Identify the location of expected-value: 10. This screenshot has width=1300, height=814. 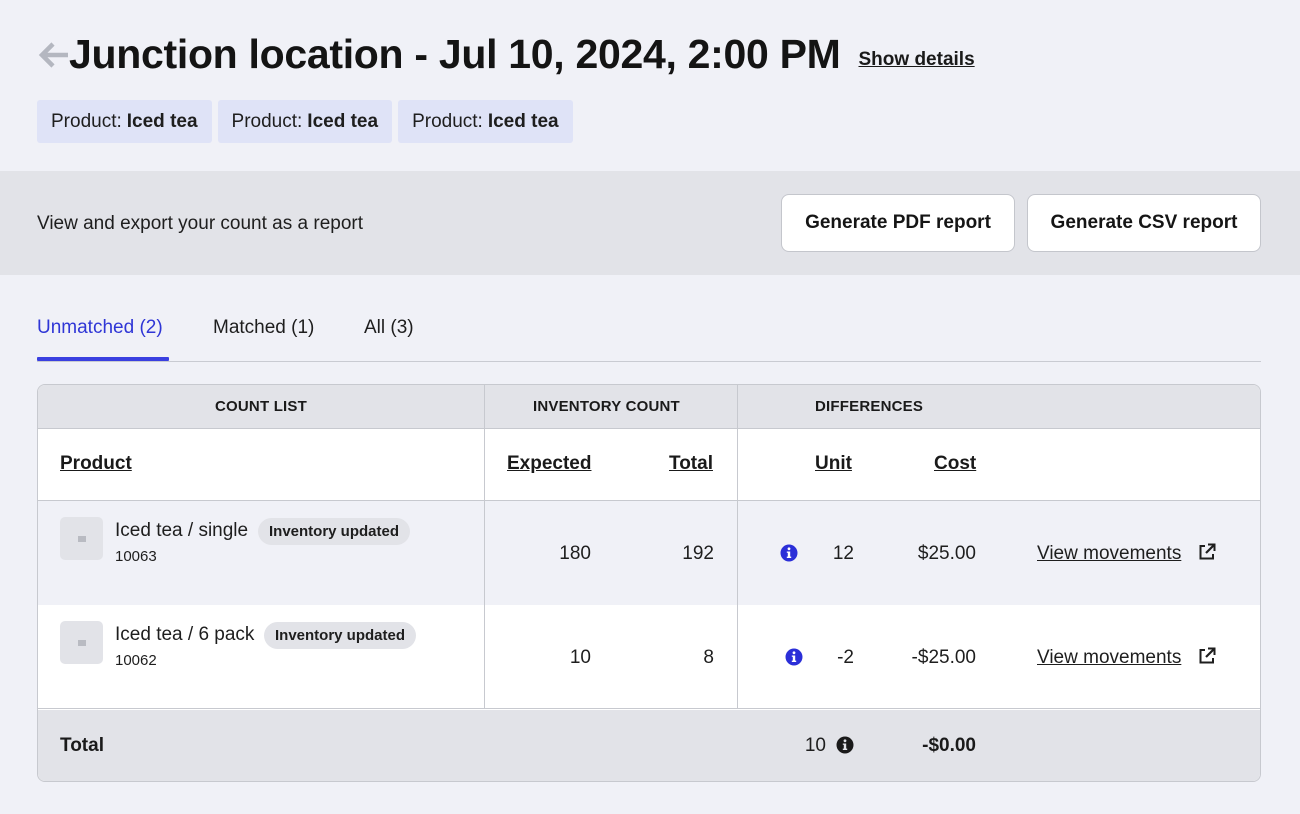
(580, 657).